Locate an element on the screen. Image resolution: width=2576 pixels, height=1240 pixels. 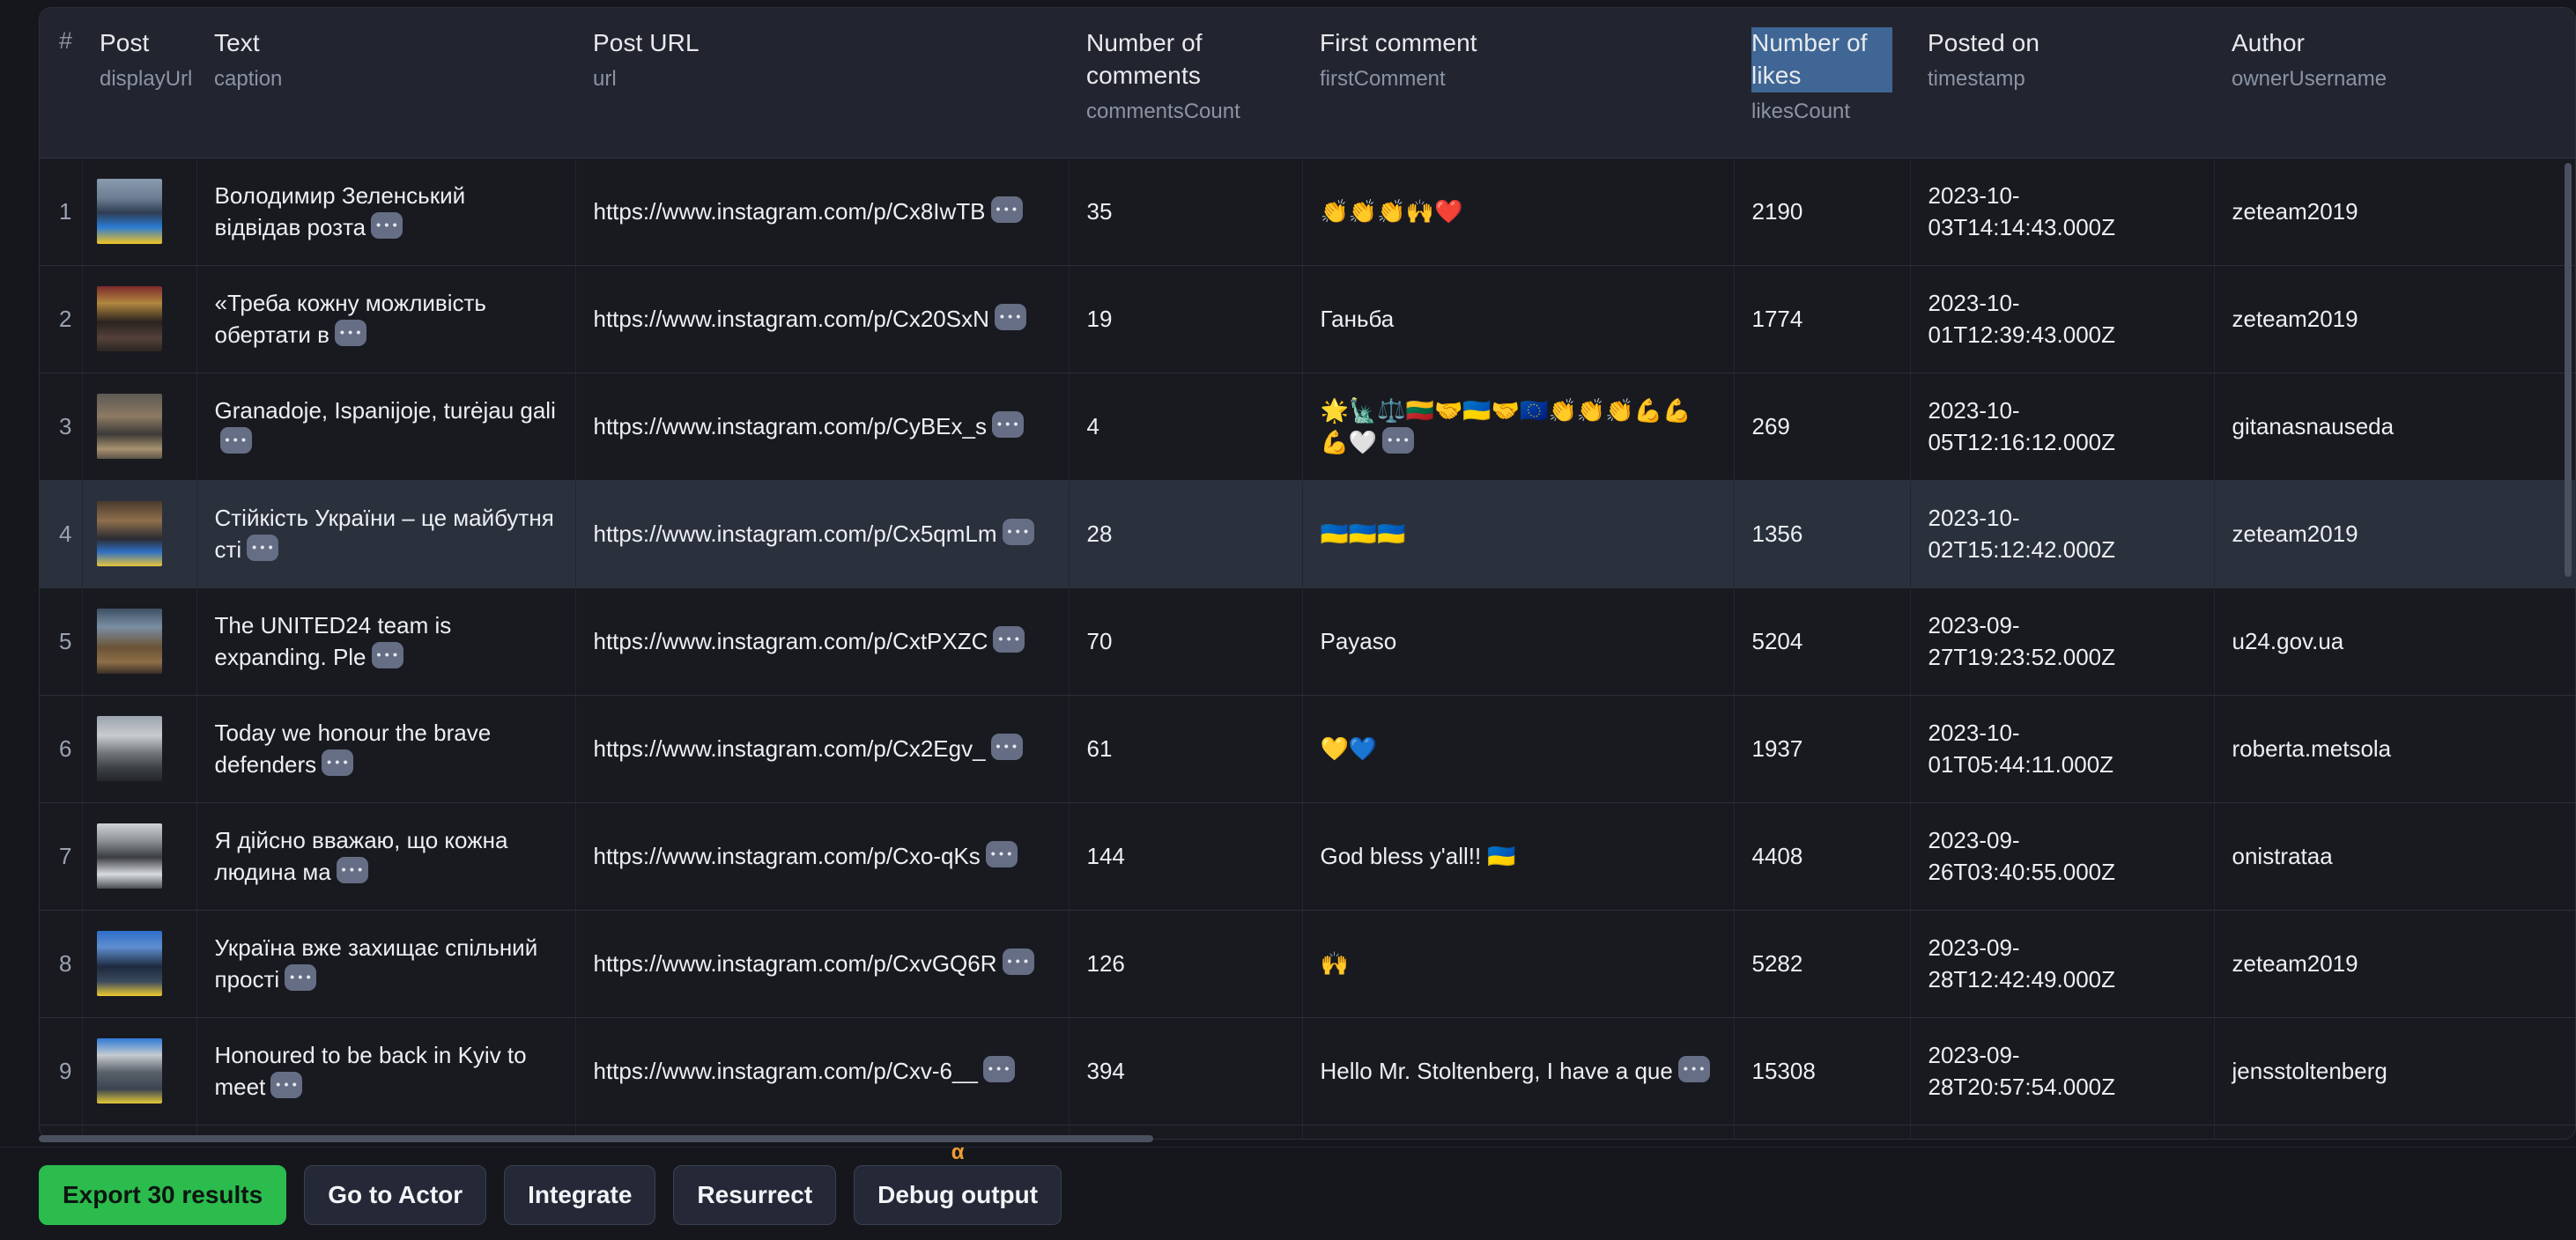
post-url-cell: https://www.instagram.com/p/CyBEx_s is located at coordinates (822, 427).